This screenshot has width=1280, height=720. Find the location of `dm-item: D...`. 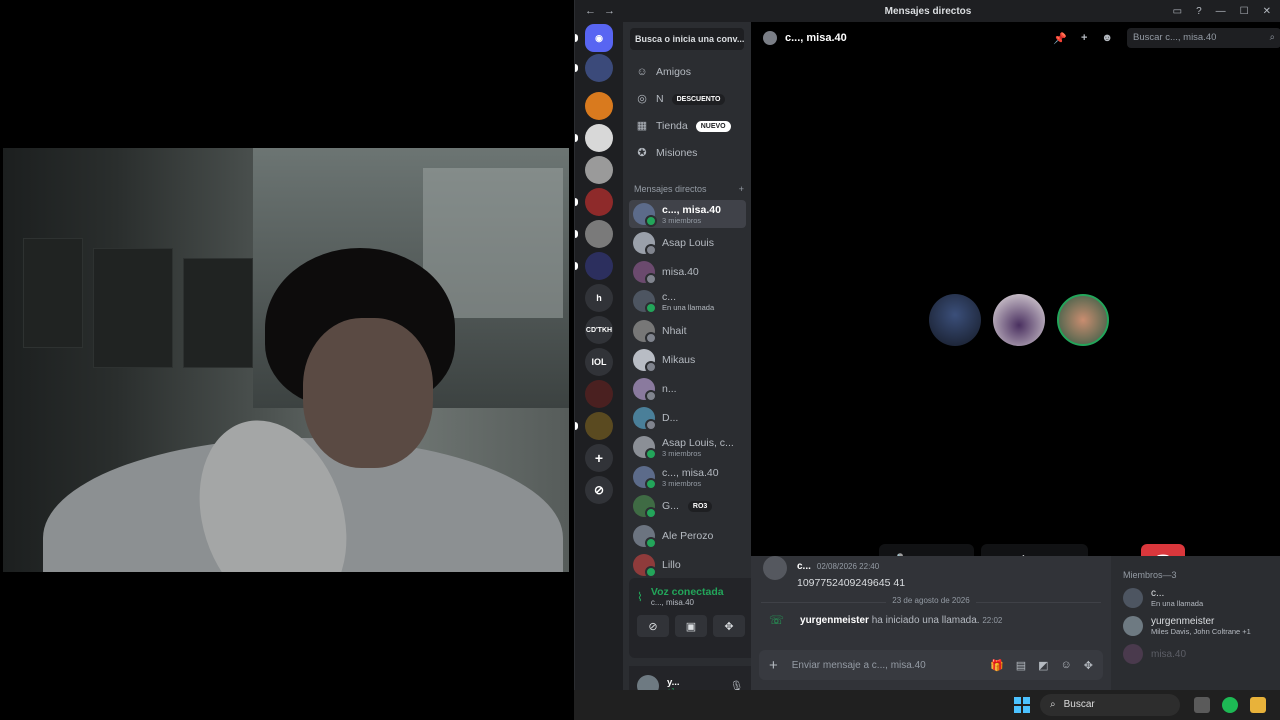

dm-item: D... is located at coordinates (687, 418).